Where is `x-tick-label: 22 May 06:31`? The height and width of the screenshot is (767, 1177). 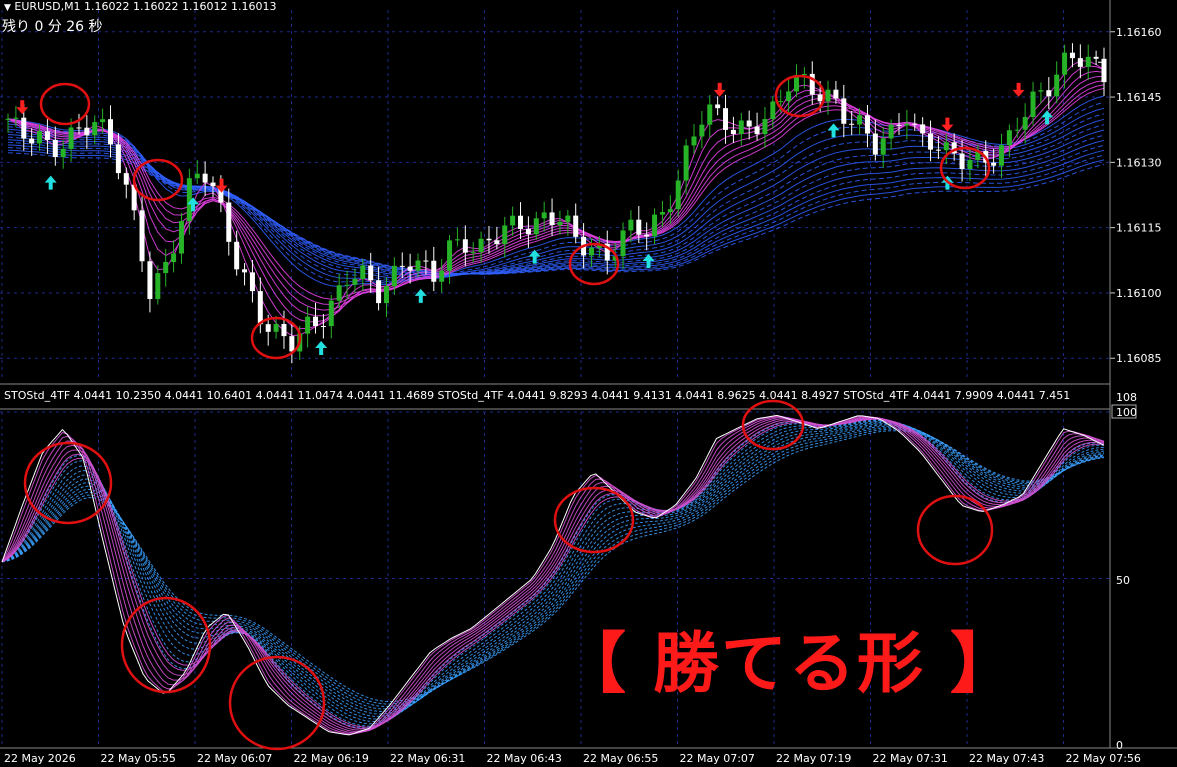
x-tick-label: 22 May 06:31 is located at coordinates (427, 758).